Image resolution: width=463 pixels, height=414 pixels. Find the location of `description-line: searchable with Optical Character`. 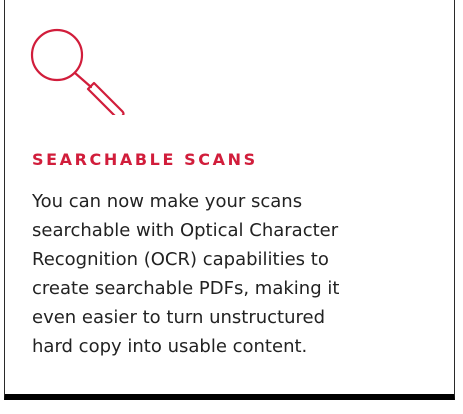

description-line: searchable with Optical Character is located at coordinates (185, 230).